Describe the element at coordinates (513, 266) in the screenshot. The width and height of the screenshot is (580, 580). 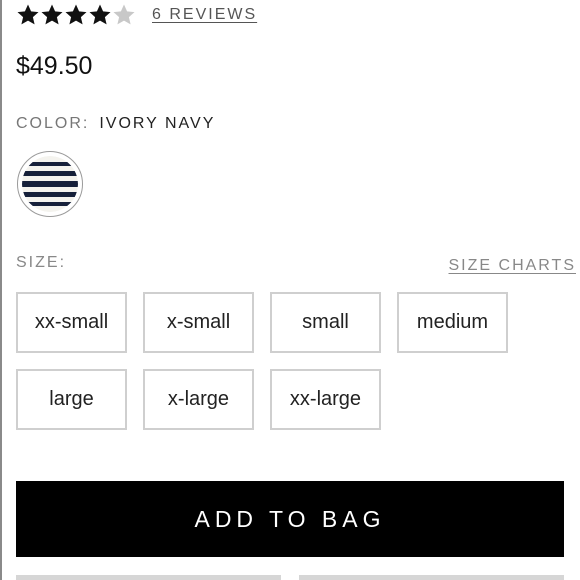
I see `size-charts-link: SIZE CHARTS` at that location.